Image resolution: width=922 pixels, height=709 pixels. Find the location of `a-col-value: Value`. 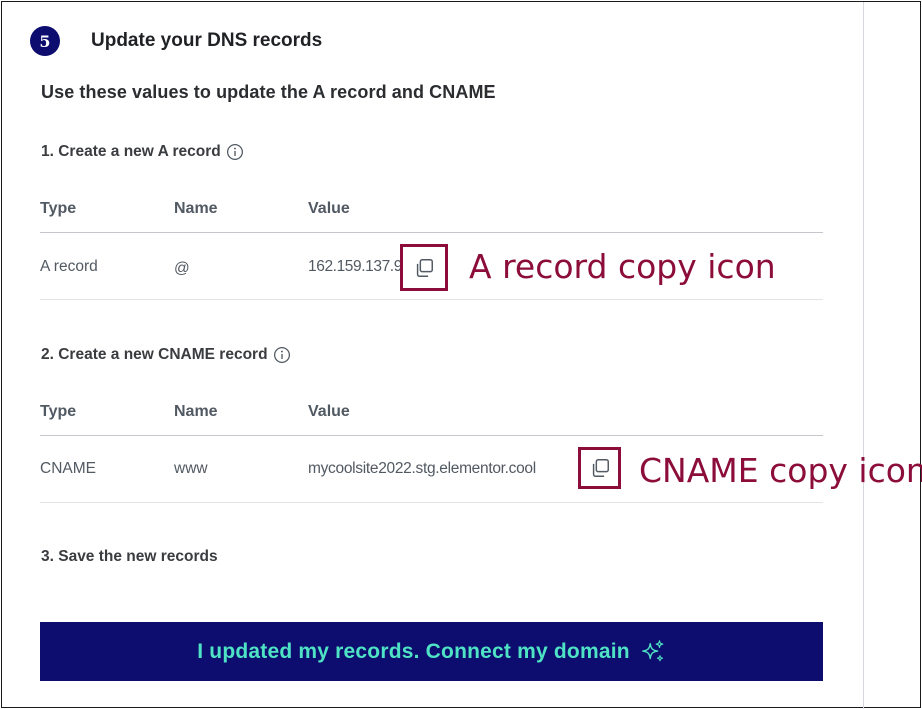

a-col-value: Value is located at coordinates (329, 208).